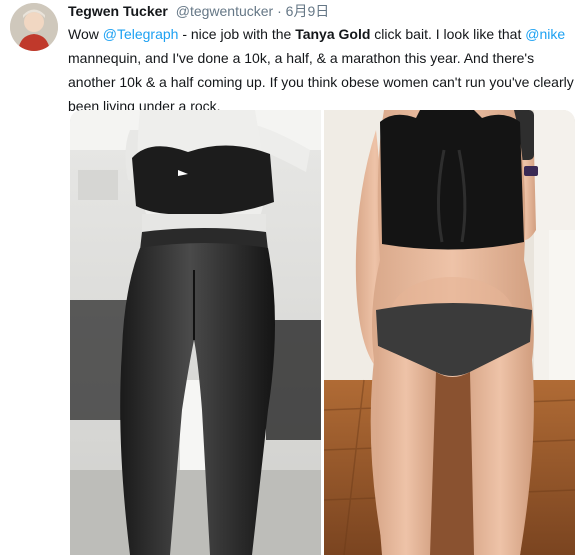 The height and width of the screenshot is (555, 585). Describe the element at coordinates (85, 34) in the screenshot. I see `text-part: Wow` at that location.